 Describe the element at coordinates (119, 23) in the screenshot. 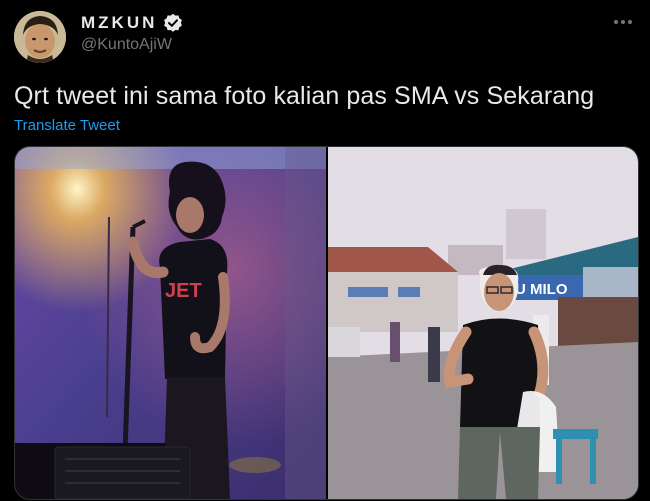

I see `display-name: MZKUN` at that location.